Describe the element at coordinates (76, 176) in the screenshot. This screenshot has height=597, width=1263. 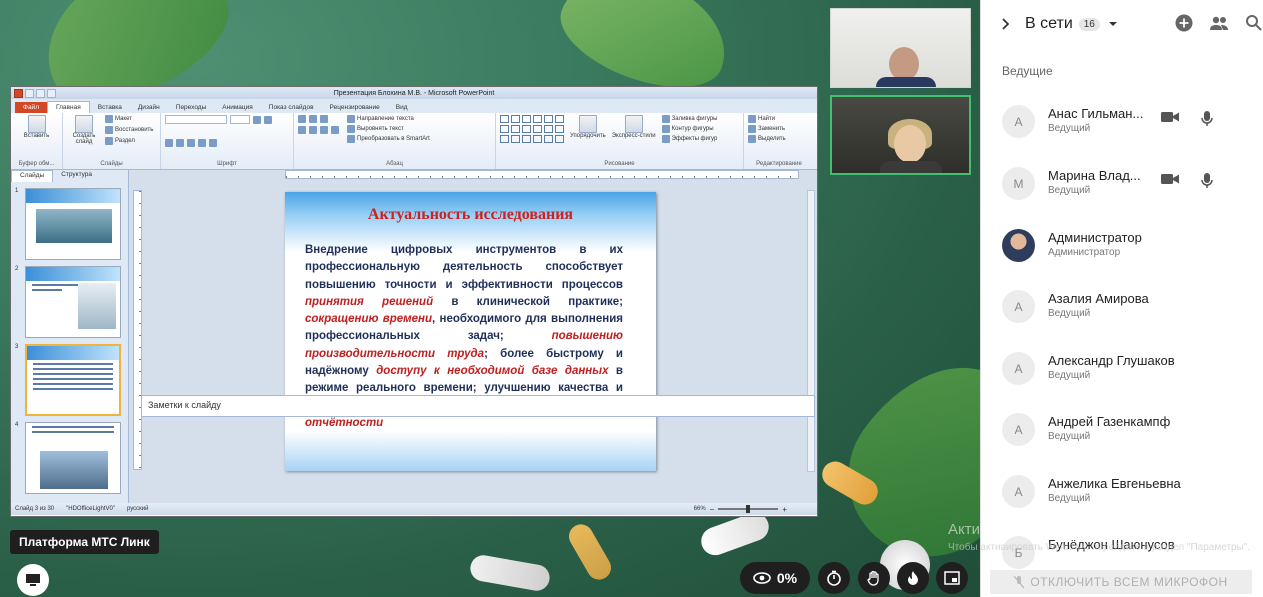
I see `tab-outline: Структура` at that location.